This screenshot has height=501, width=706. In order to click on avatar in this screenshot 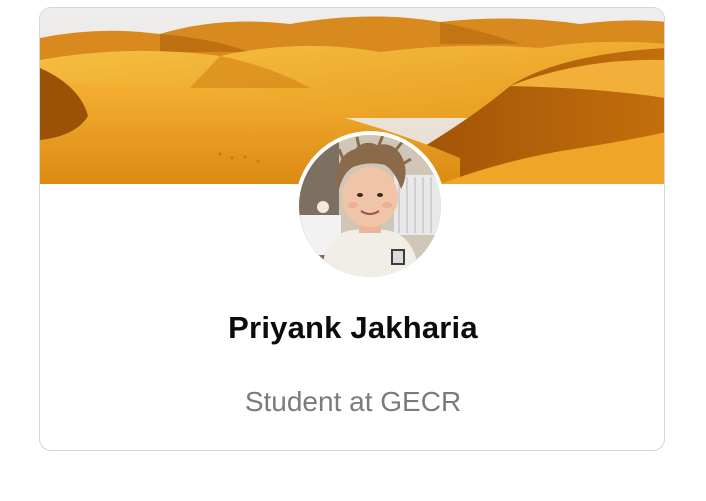, I will do `click(370, 206)`.